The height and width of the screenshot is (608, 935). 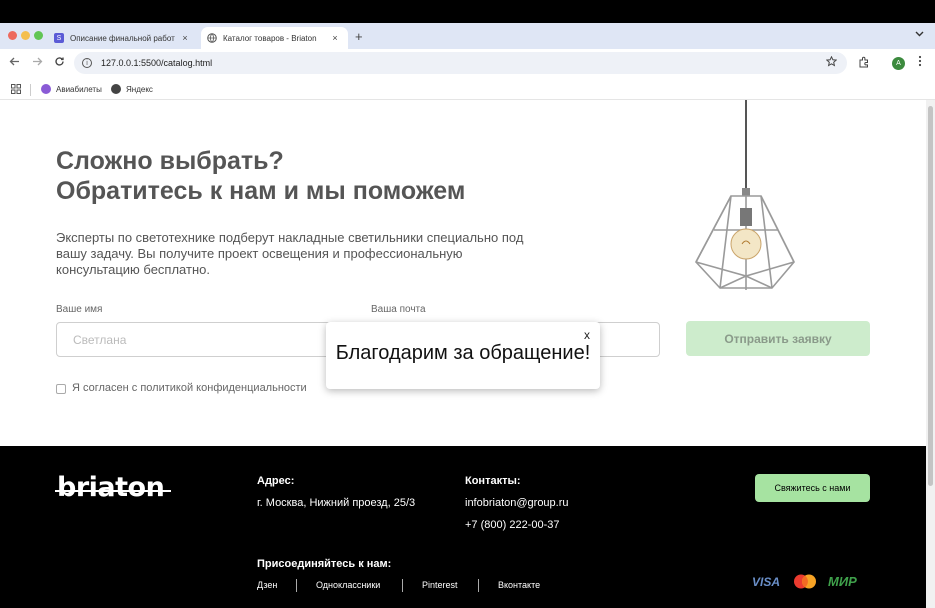 What do you see at coordinates (805, 584) in the screenshot?
I see `mastercard-icon` at bounding box center [805, 584].